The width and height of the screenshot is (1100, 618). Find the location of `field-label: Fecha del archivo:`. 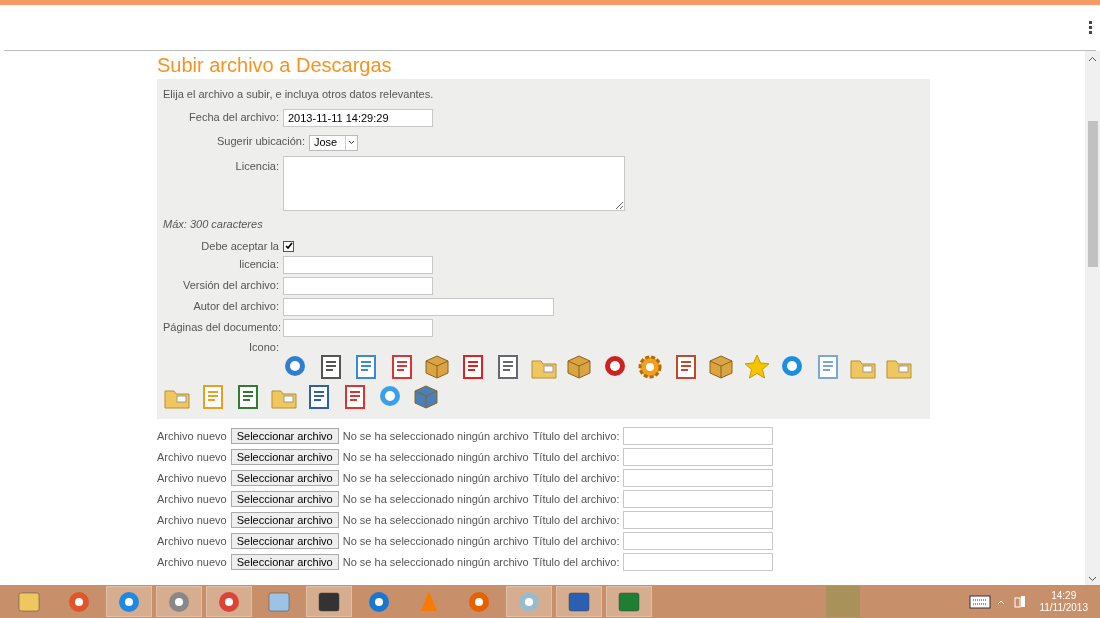

field-label: Fecha del archivo: is located at coordinates (234, 118).